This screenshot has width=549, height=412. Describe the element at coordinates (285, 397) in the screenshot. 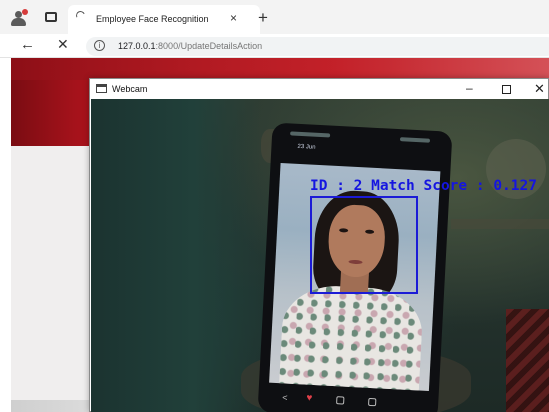

I see `share-icon: <` at that location.